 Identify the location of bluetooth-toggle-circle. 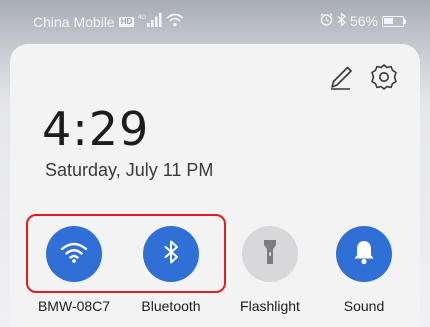
(171, 254).